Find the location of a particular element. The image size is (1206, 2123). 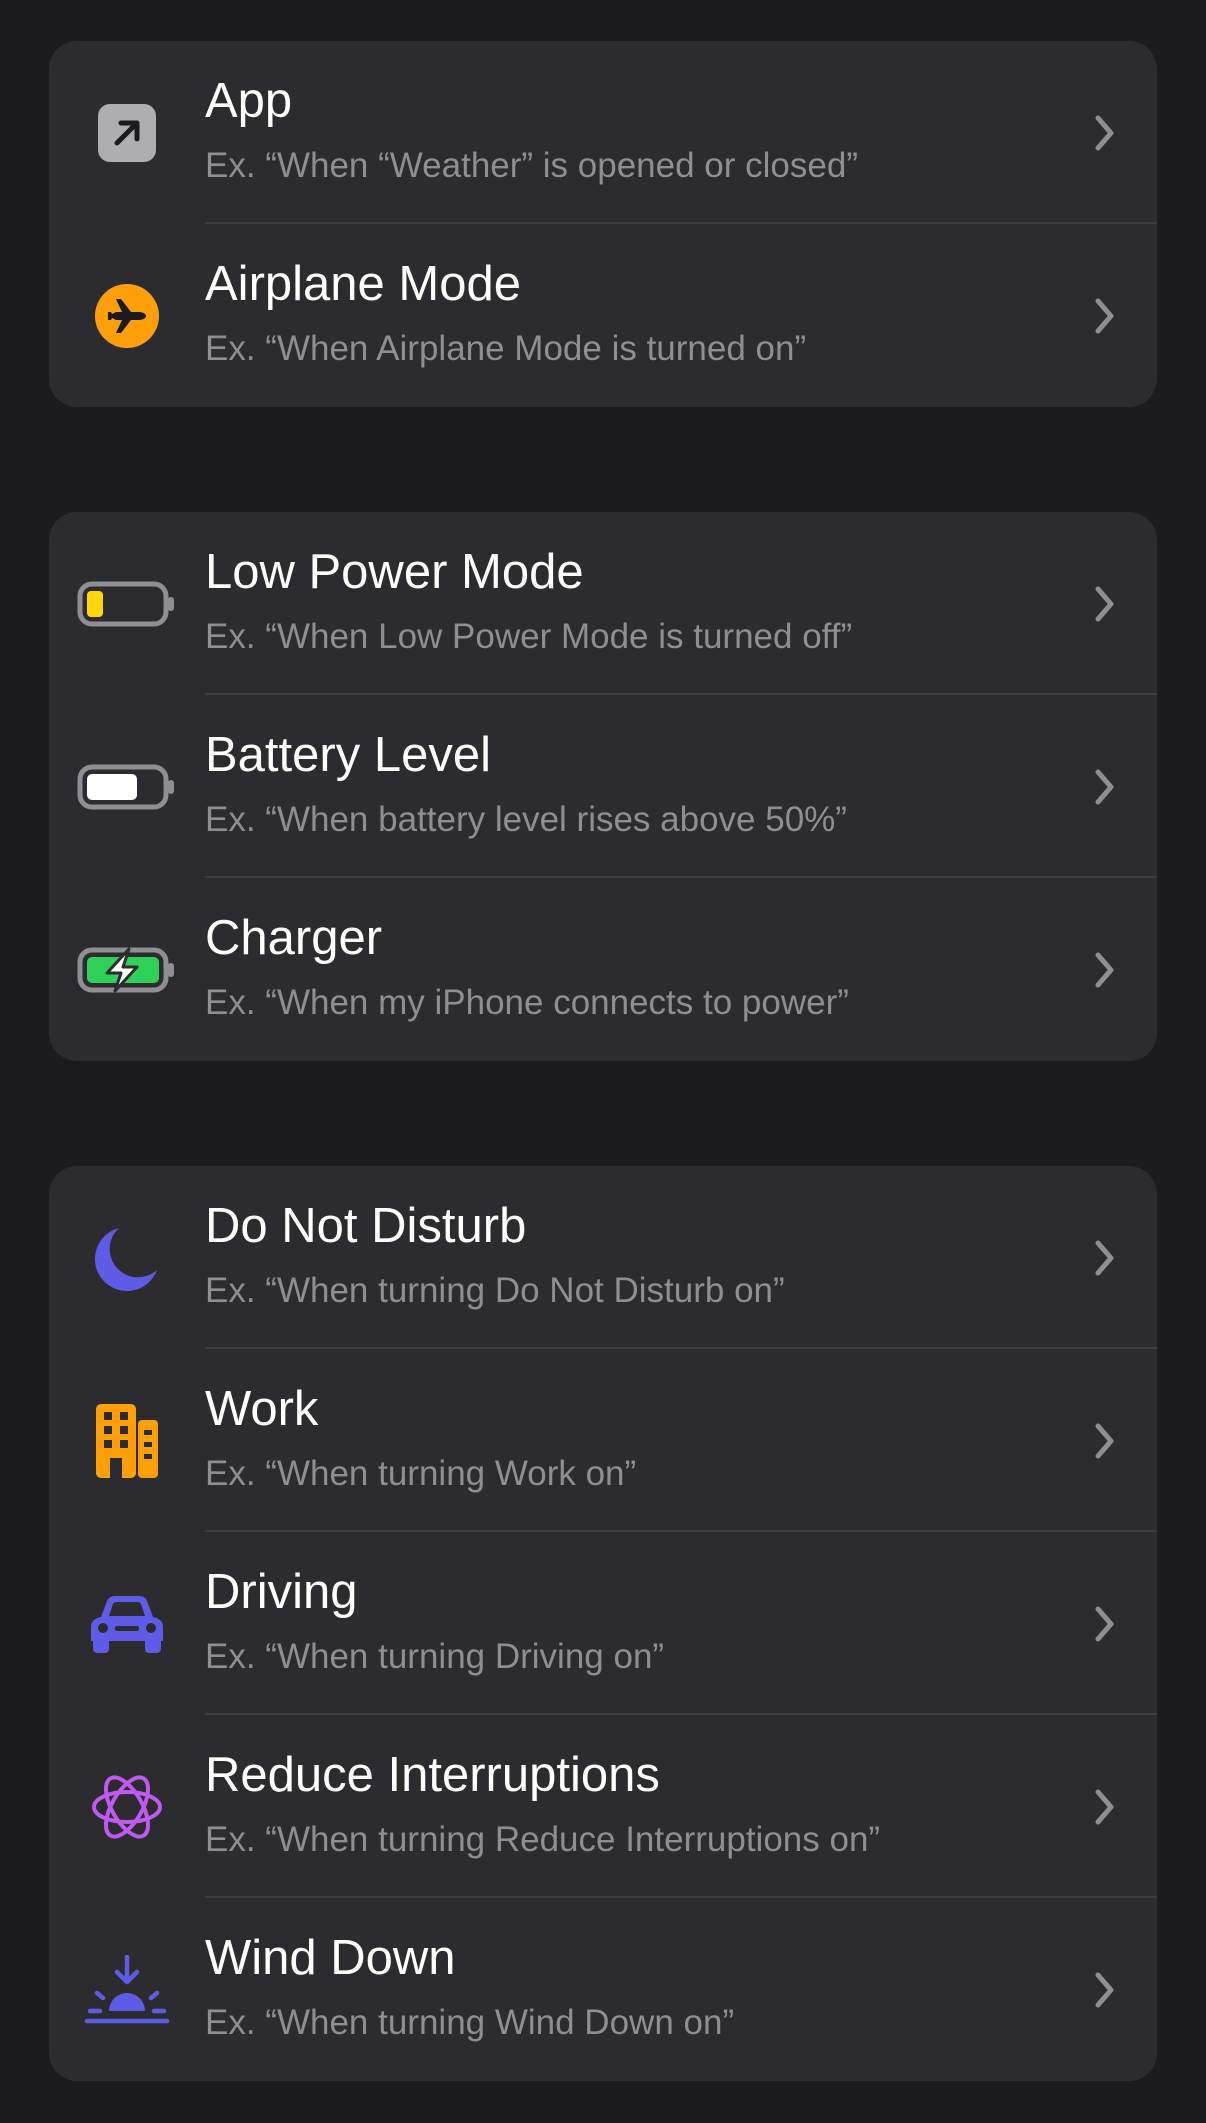

row-title: App is located at coordinates (249, 101).